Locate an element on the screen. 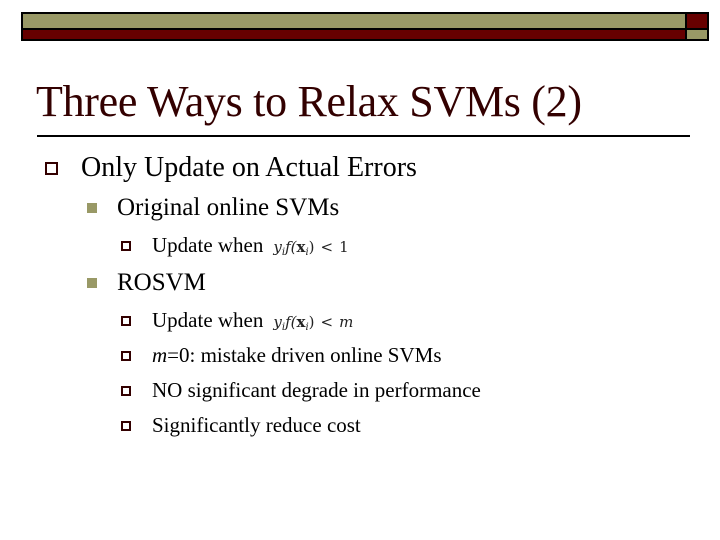  banner-maroon-bar is located at coordinates (354, 34).